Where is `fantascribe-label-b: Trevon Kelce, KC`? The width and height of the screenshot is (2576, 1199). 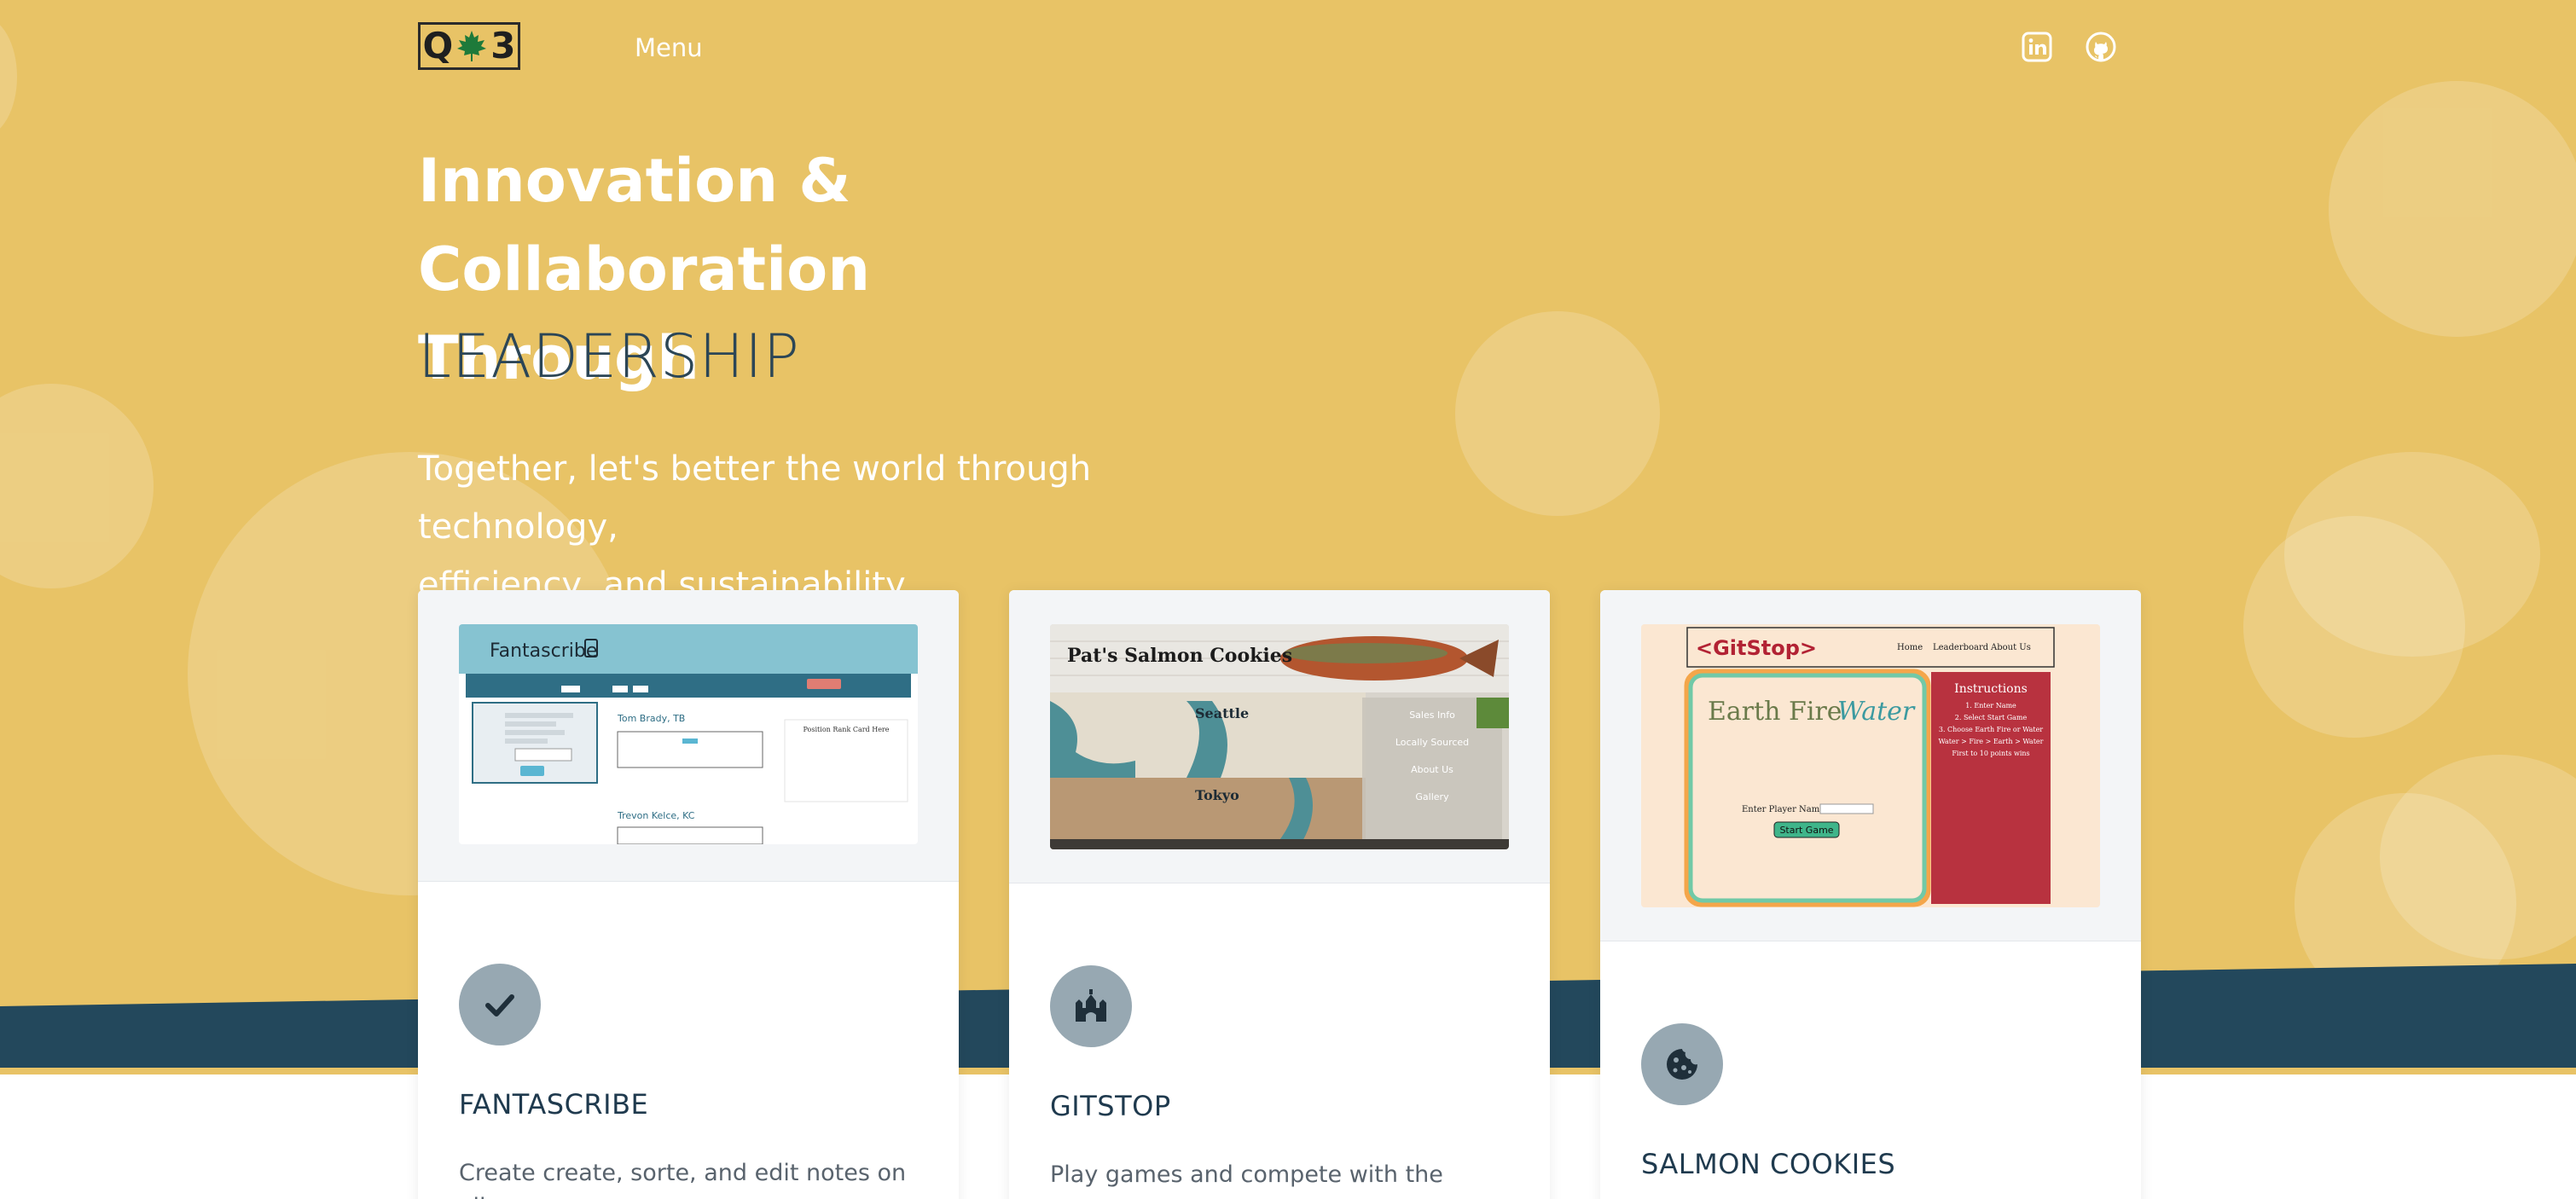
fantascribe-label-b: Trevon Kelce, KC is located at coordinates (656, 815).